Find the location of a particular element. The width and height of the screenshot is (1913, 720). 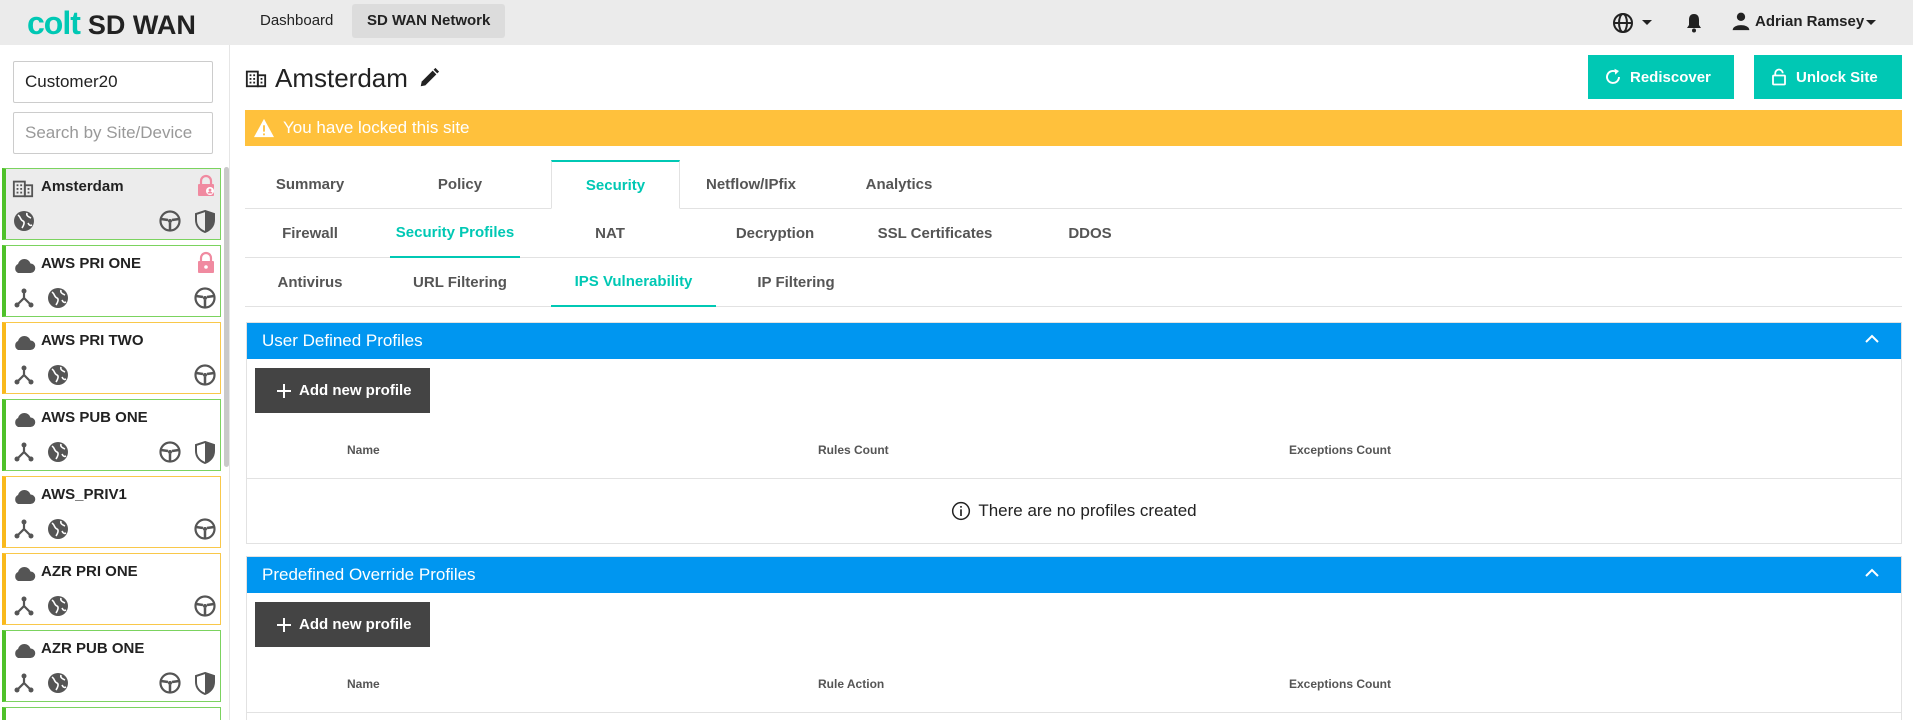

site-name: AZR PUB ONE is located at coordinates (93, 648).